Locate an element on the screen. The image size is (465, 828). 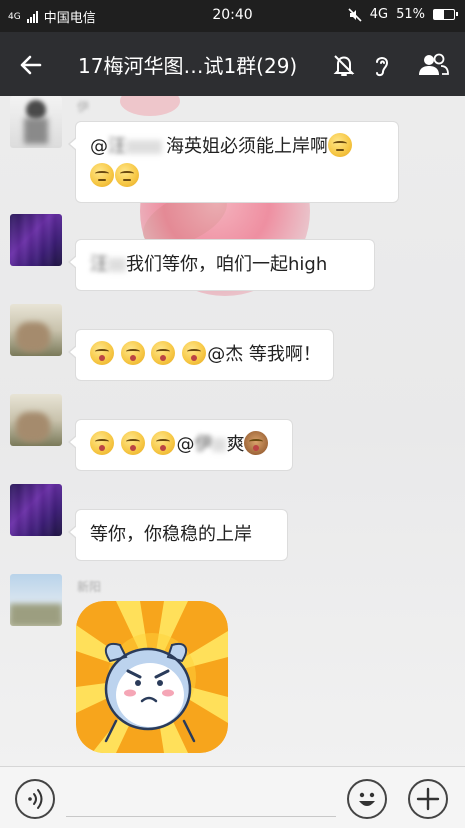
blurred-mention: 伊 is located at coordinates (203, 444).